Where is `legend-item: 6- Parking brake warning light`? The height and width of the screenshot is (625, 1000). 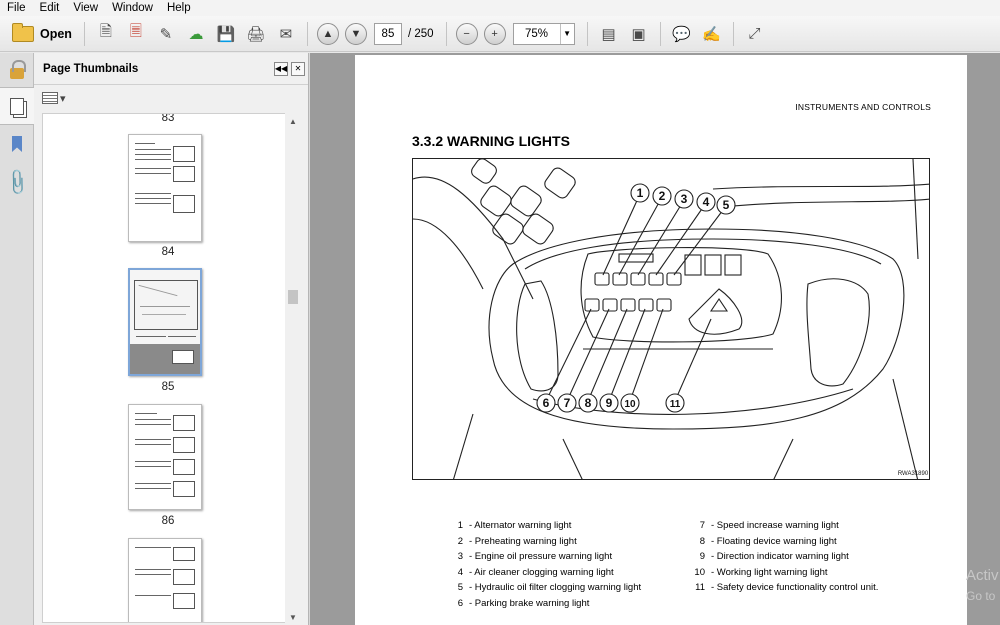
legend-item: 6- Parking brake warning light is located at coordinates (523, 603).